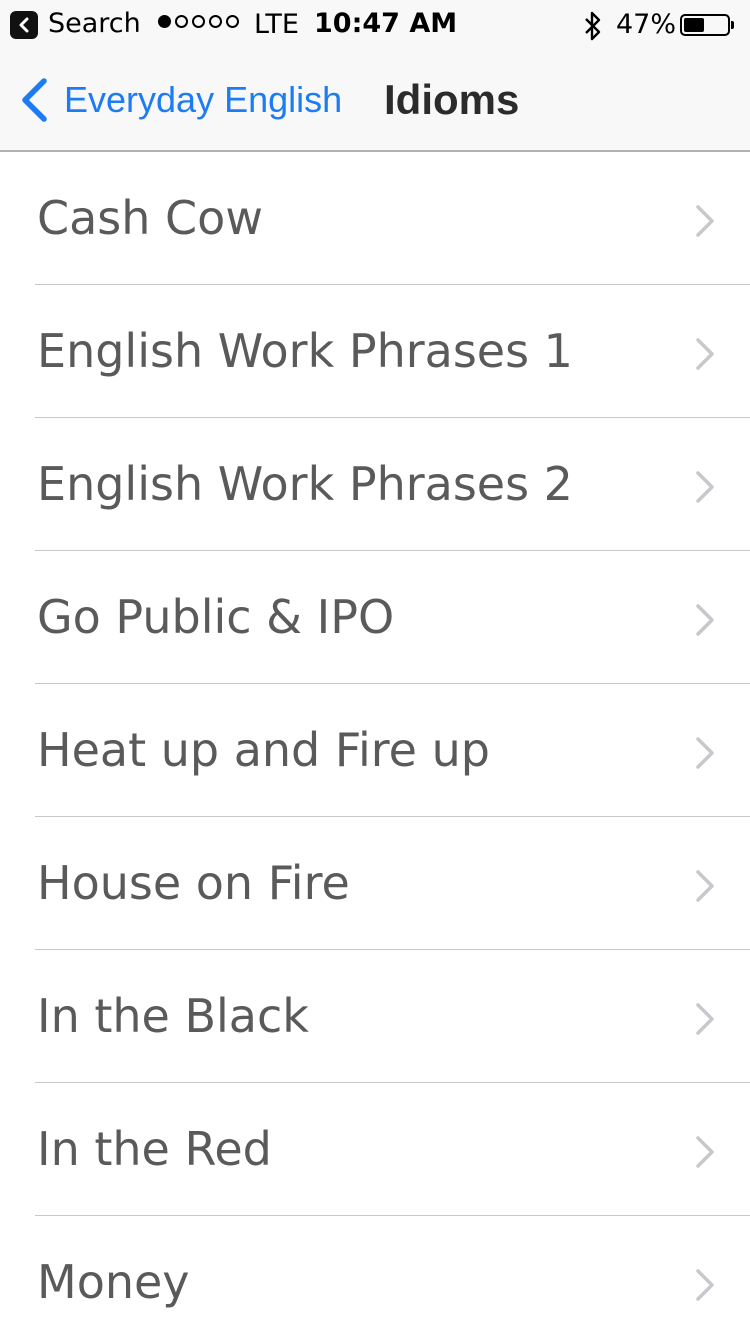  I want to click on clock: 10:47 AM, so click(386, 23).